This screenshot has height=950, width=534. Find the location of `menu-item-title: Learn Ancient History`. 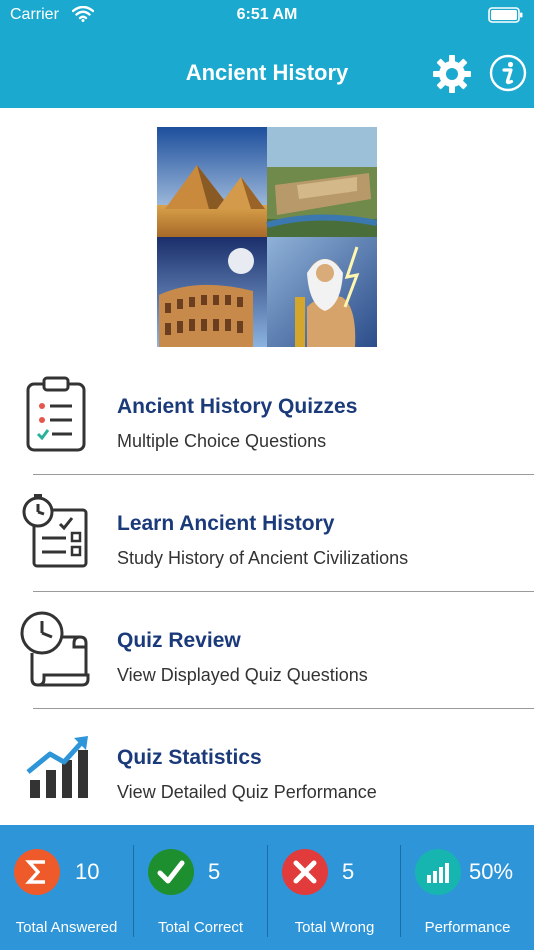

menu-item-title: Learn Ancient History is located at coordinates (226, 523).